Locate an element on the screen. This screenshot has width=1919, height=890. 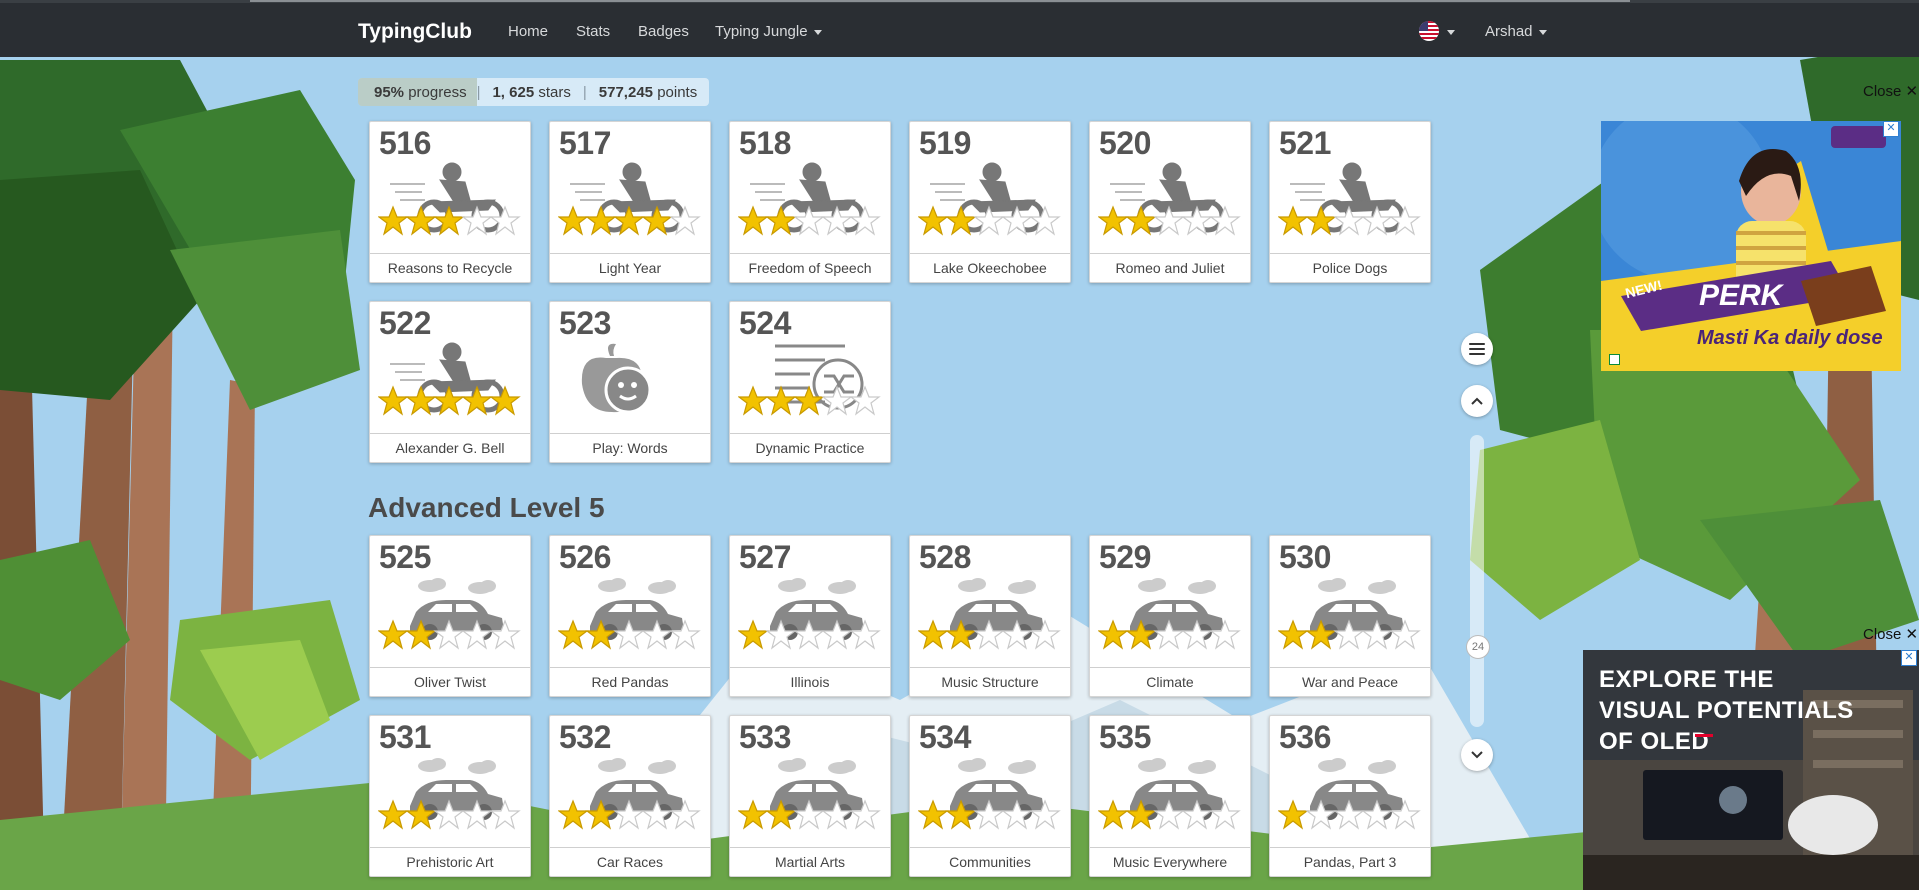
lesson-number: 528 is located at coordinates (945, 557).